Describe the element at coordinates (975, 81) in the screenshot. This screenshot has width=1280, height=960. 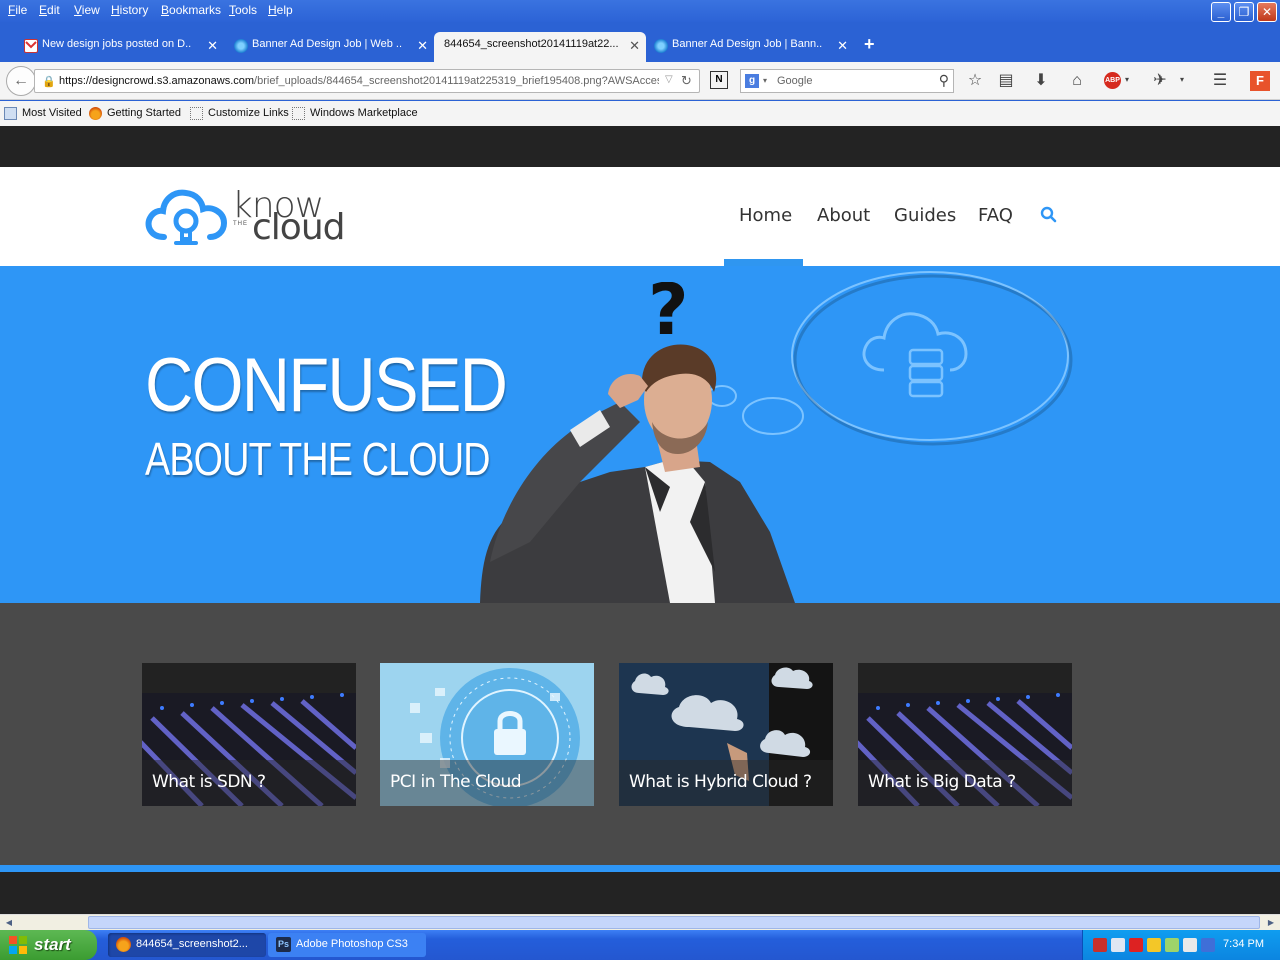
I see `bookmark-star-icon: ☆` at that location.